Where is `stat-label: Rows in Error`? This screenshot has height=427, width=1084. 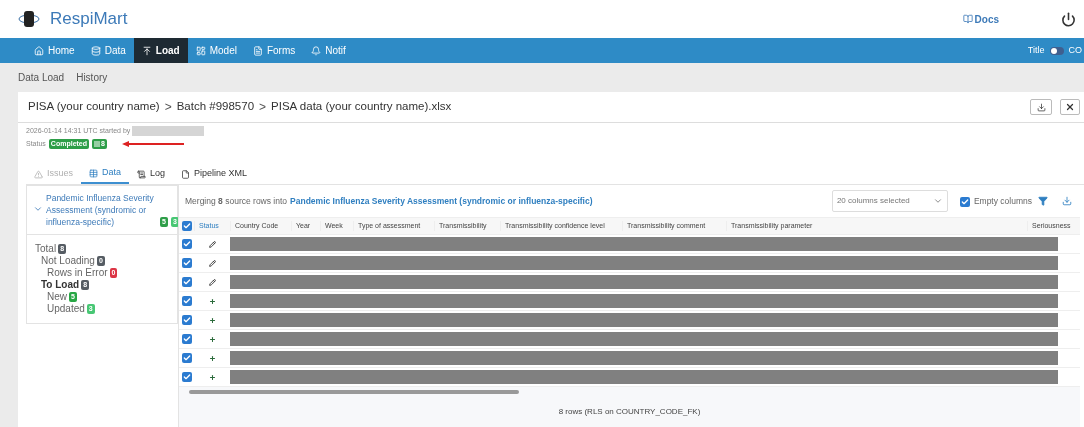
stat-label: Rows in Error is located at coordinates (77, 273).